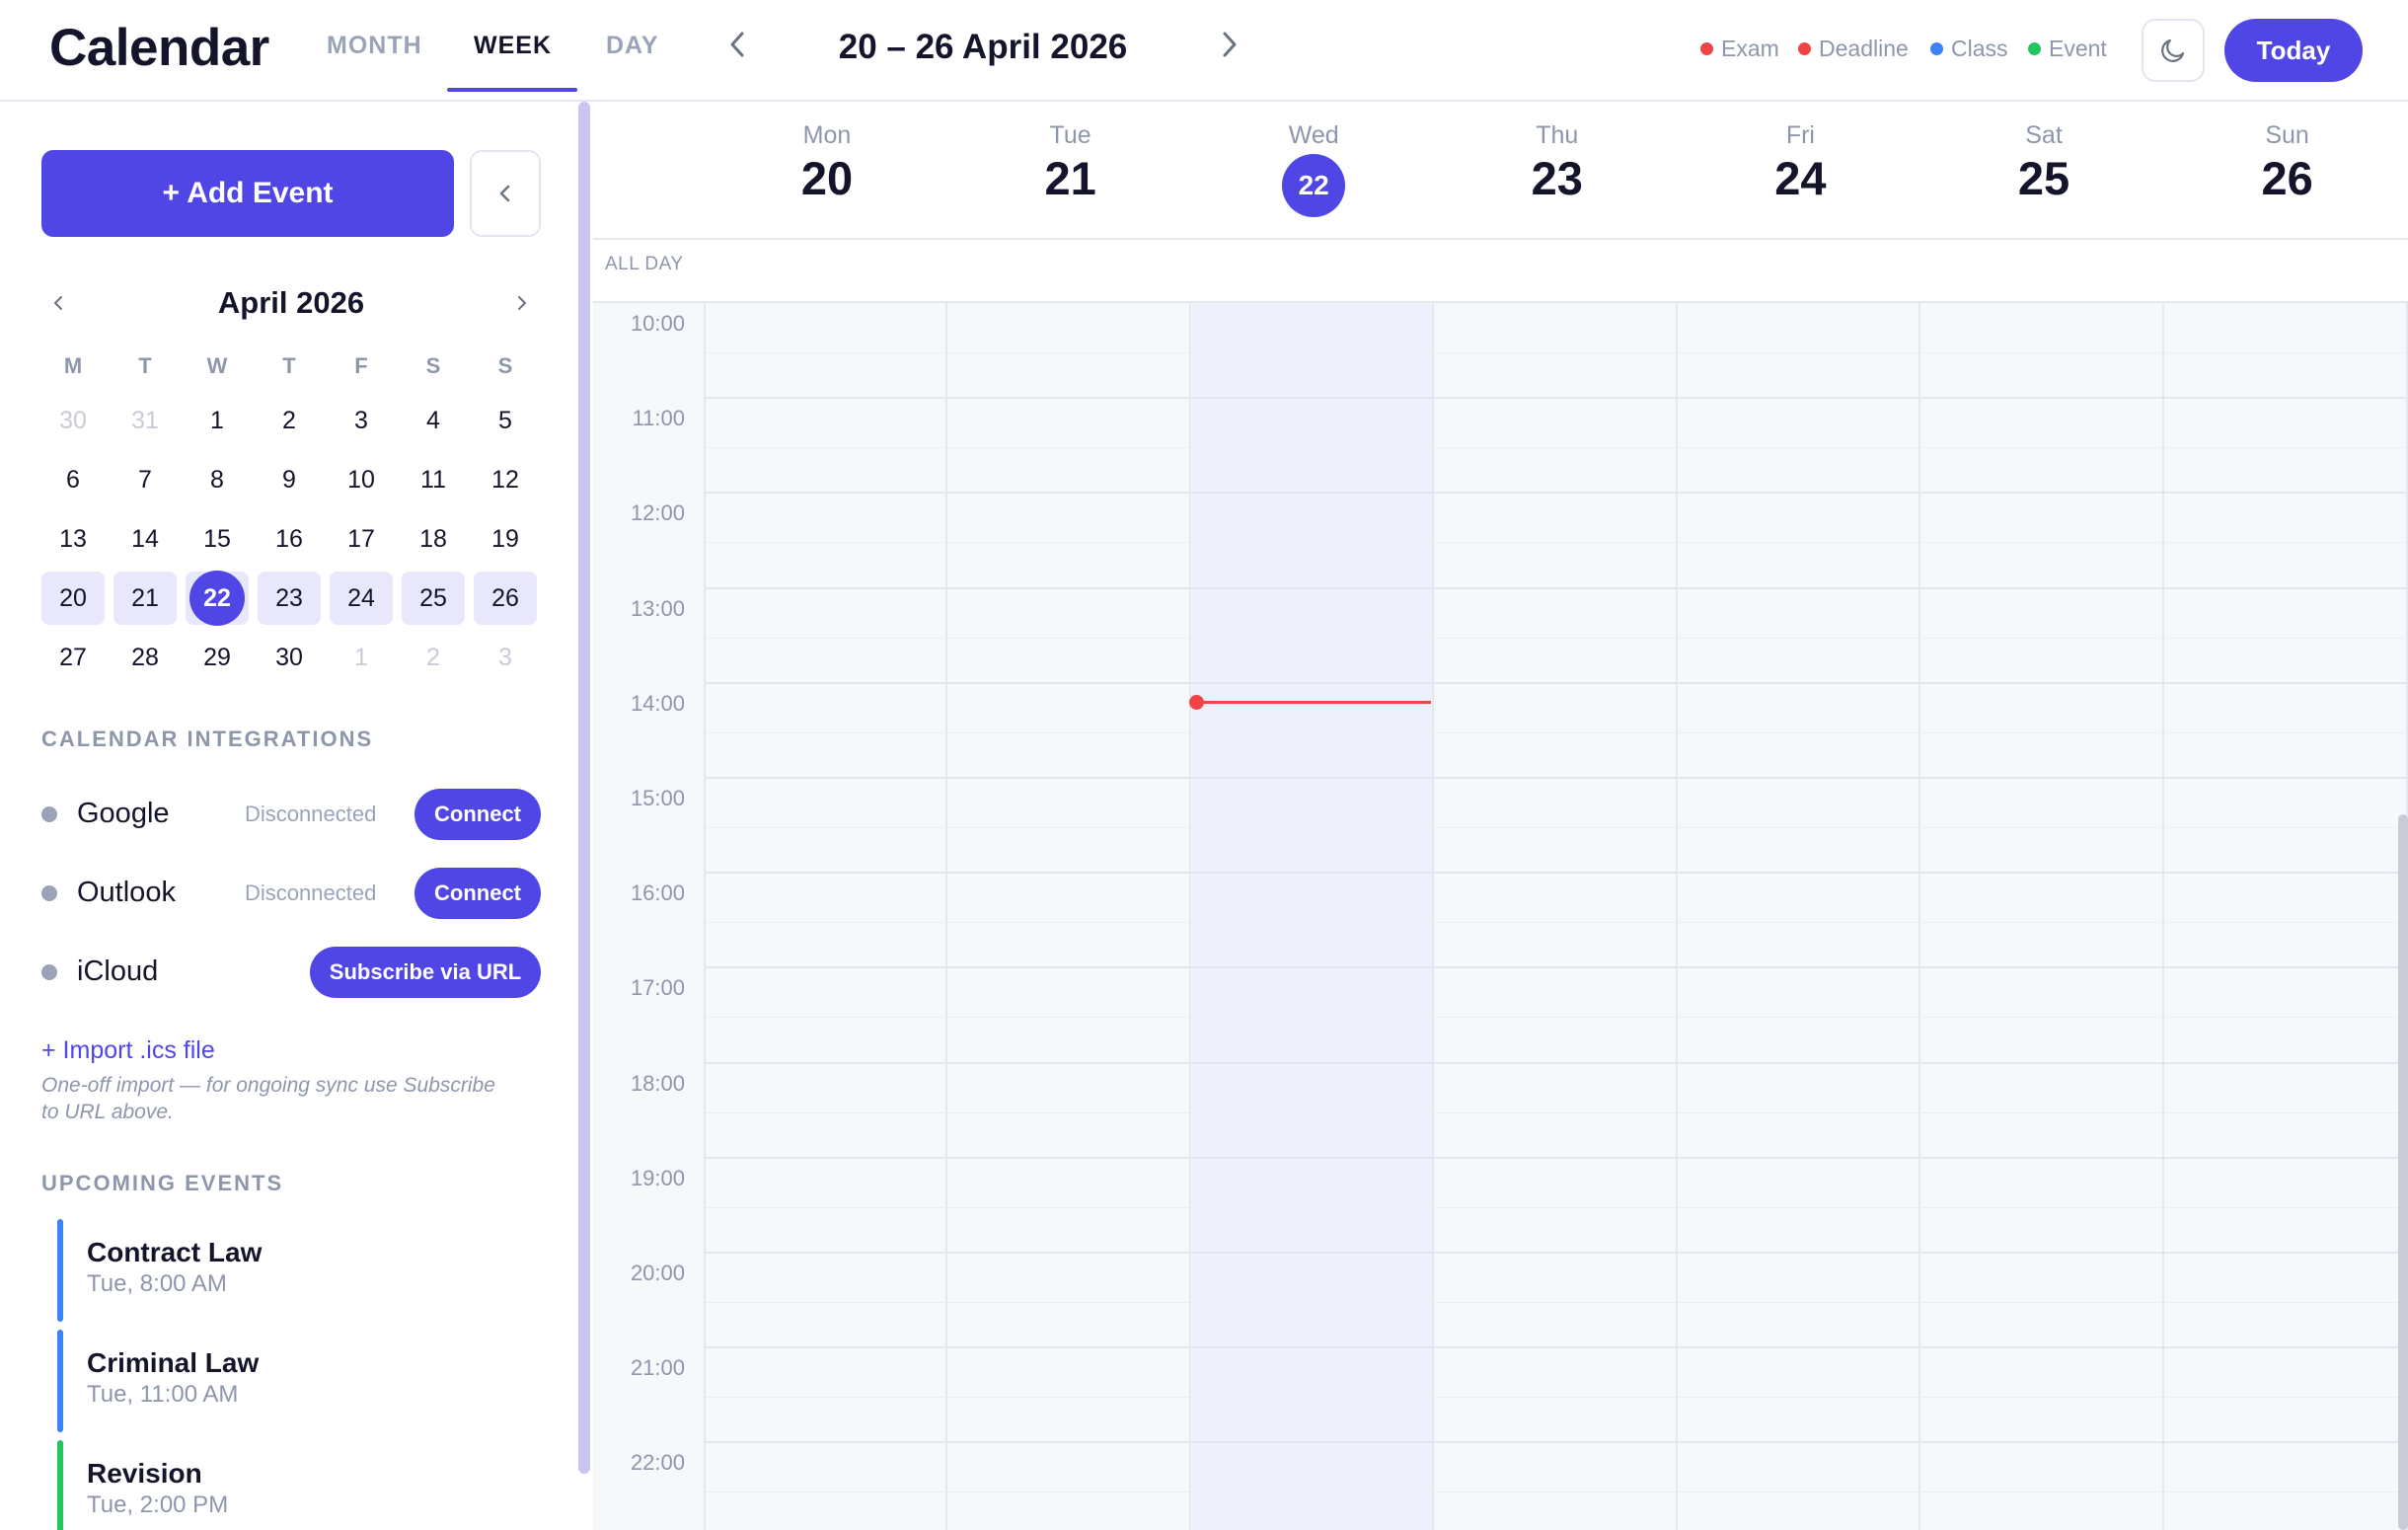 This screenshot has height=1530, width=2408. I want to click on mini-day: 12, so click(506, 479).